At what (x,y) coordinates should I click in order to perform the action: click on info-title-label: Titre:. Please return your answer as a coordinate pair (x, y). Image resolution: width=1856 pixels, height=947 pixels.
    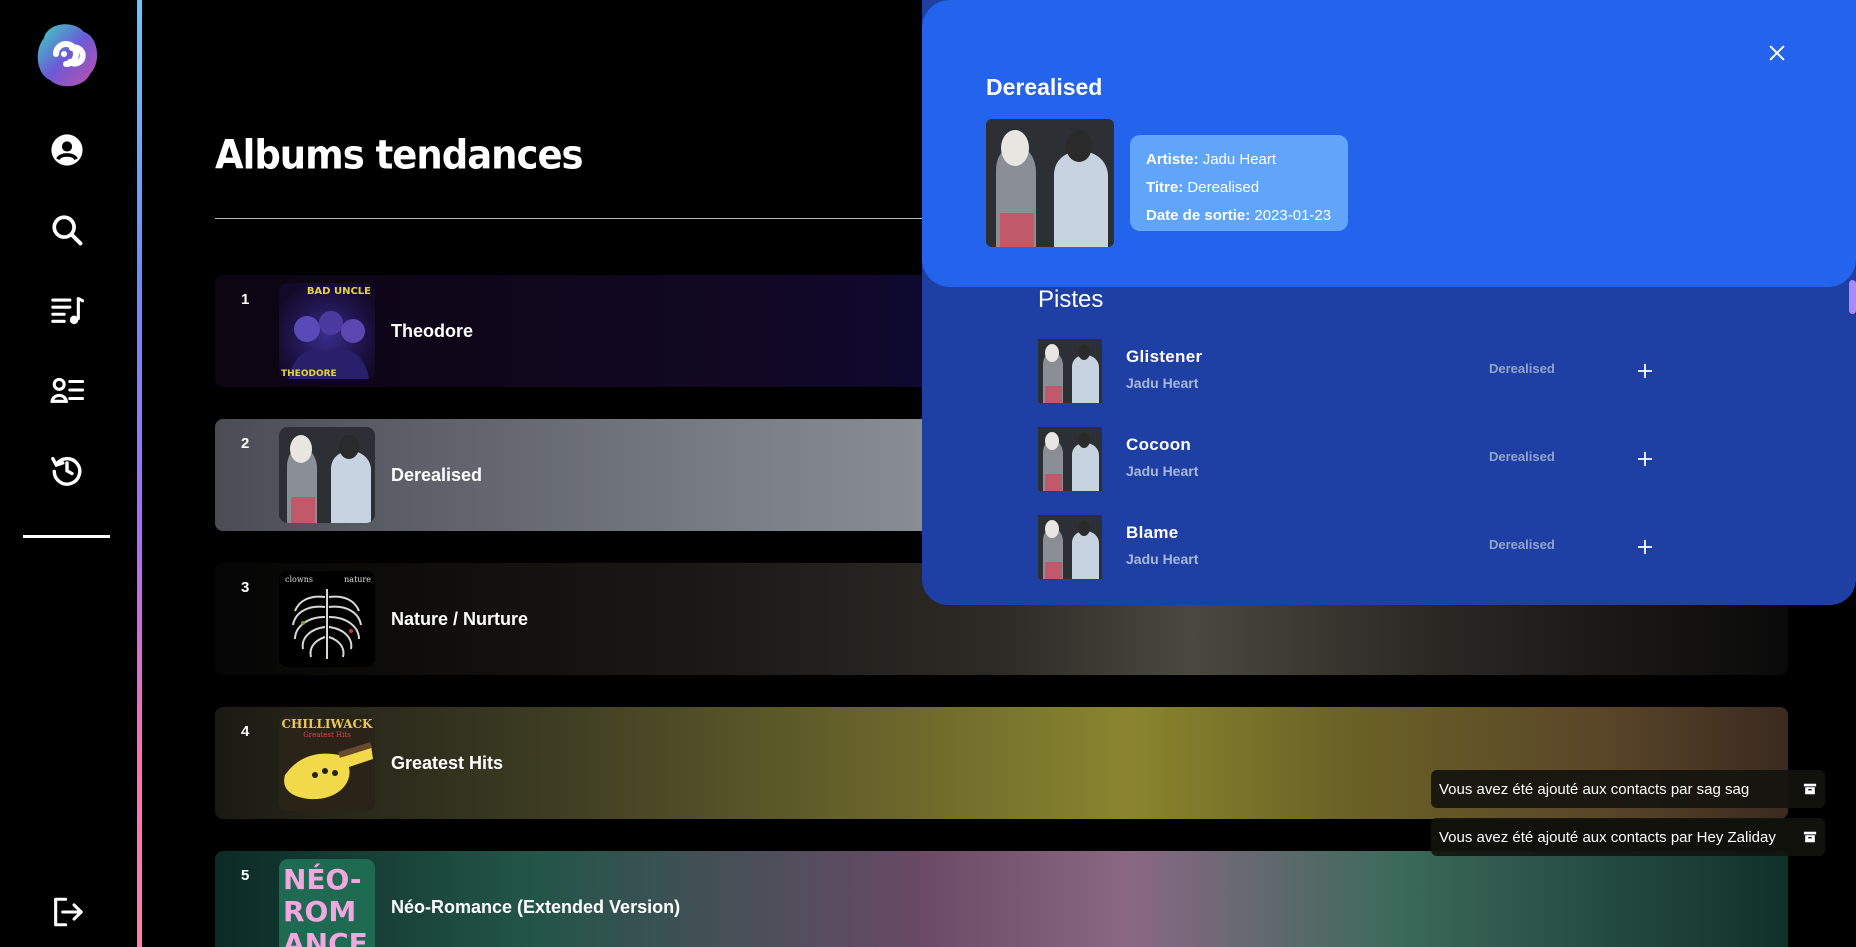
    Looking at the image, I should click on (1165, 187).